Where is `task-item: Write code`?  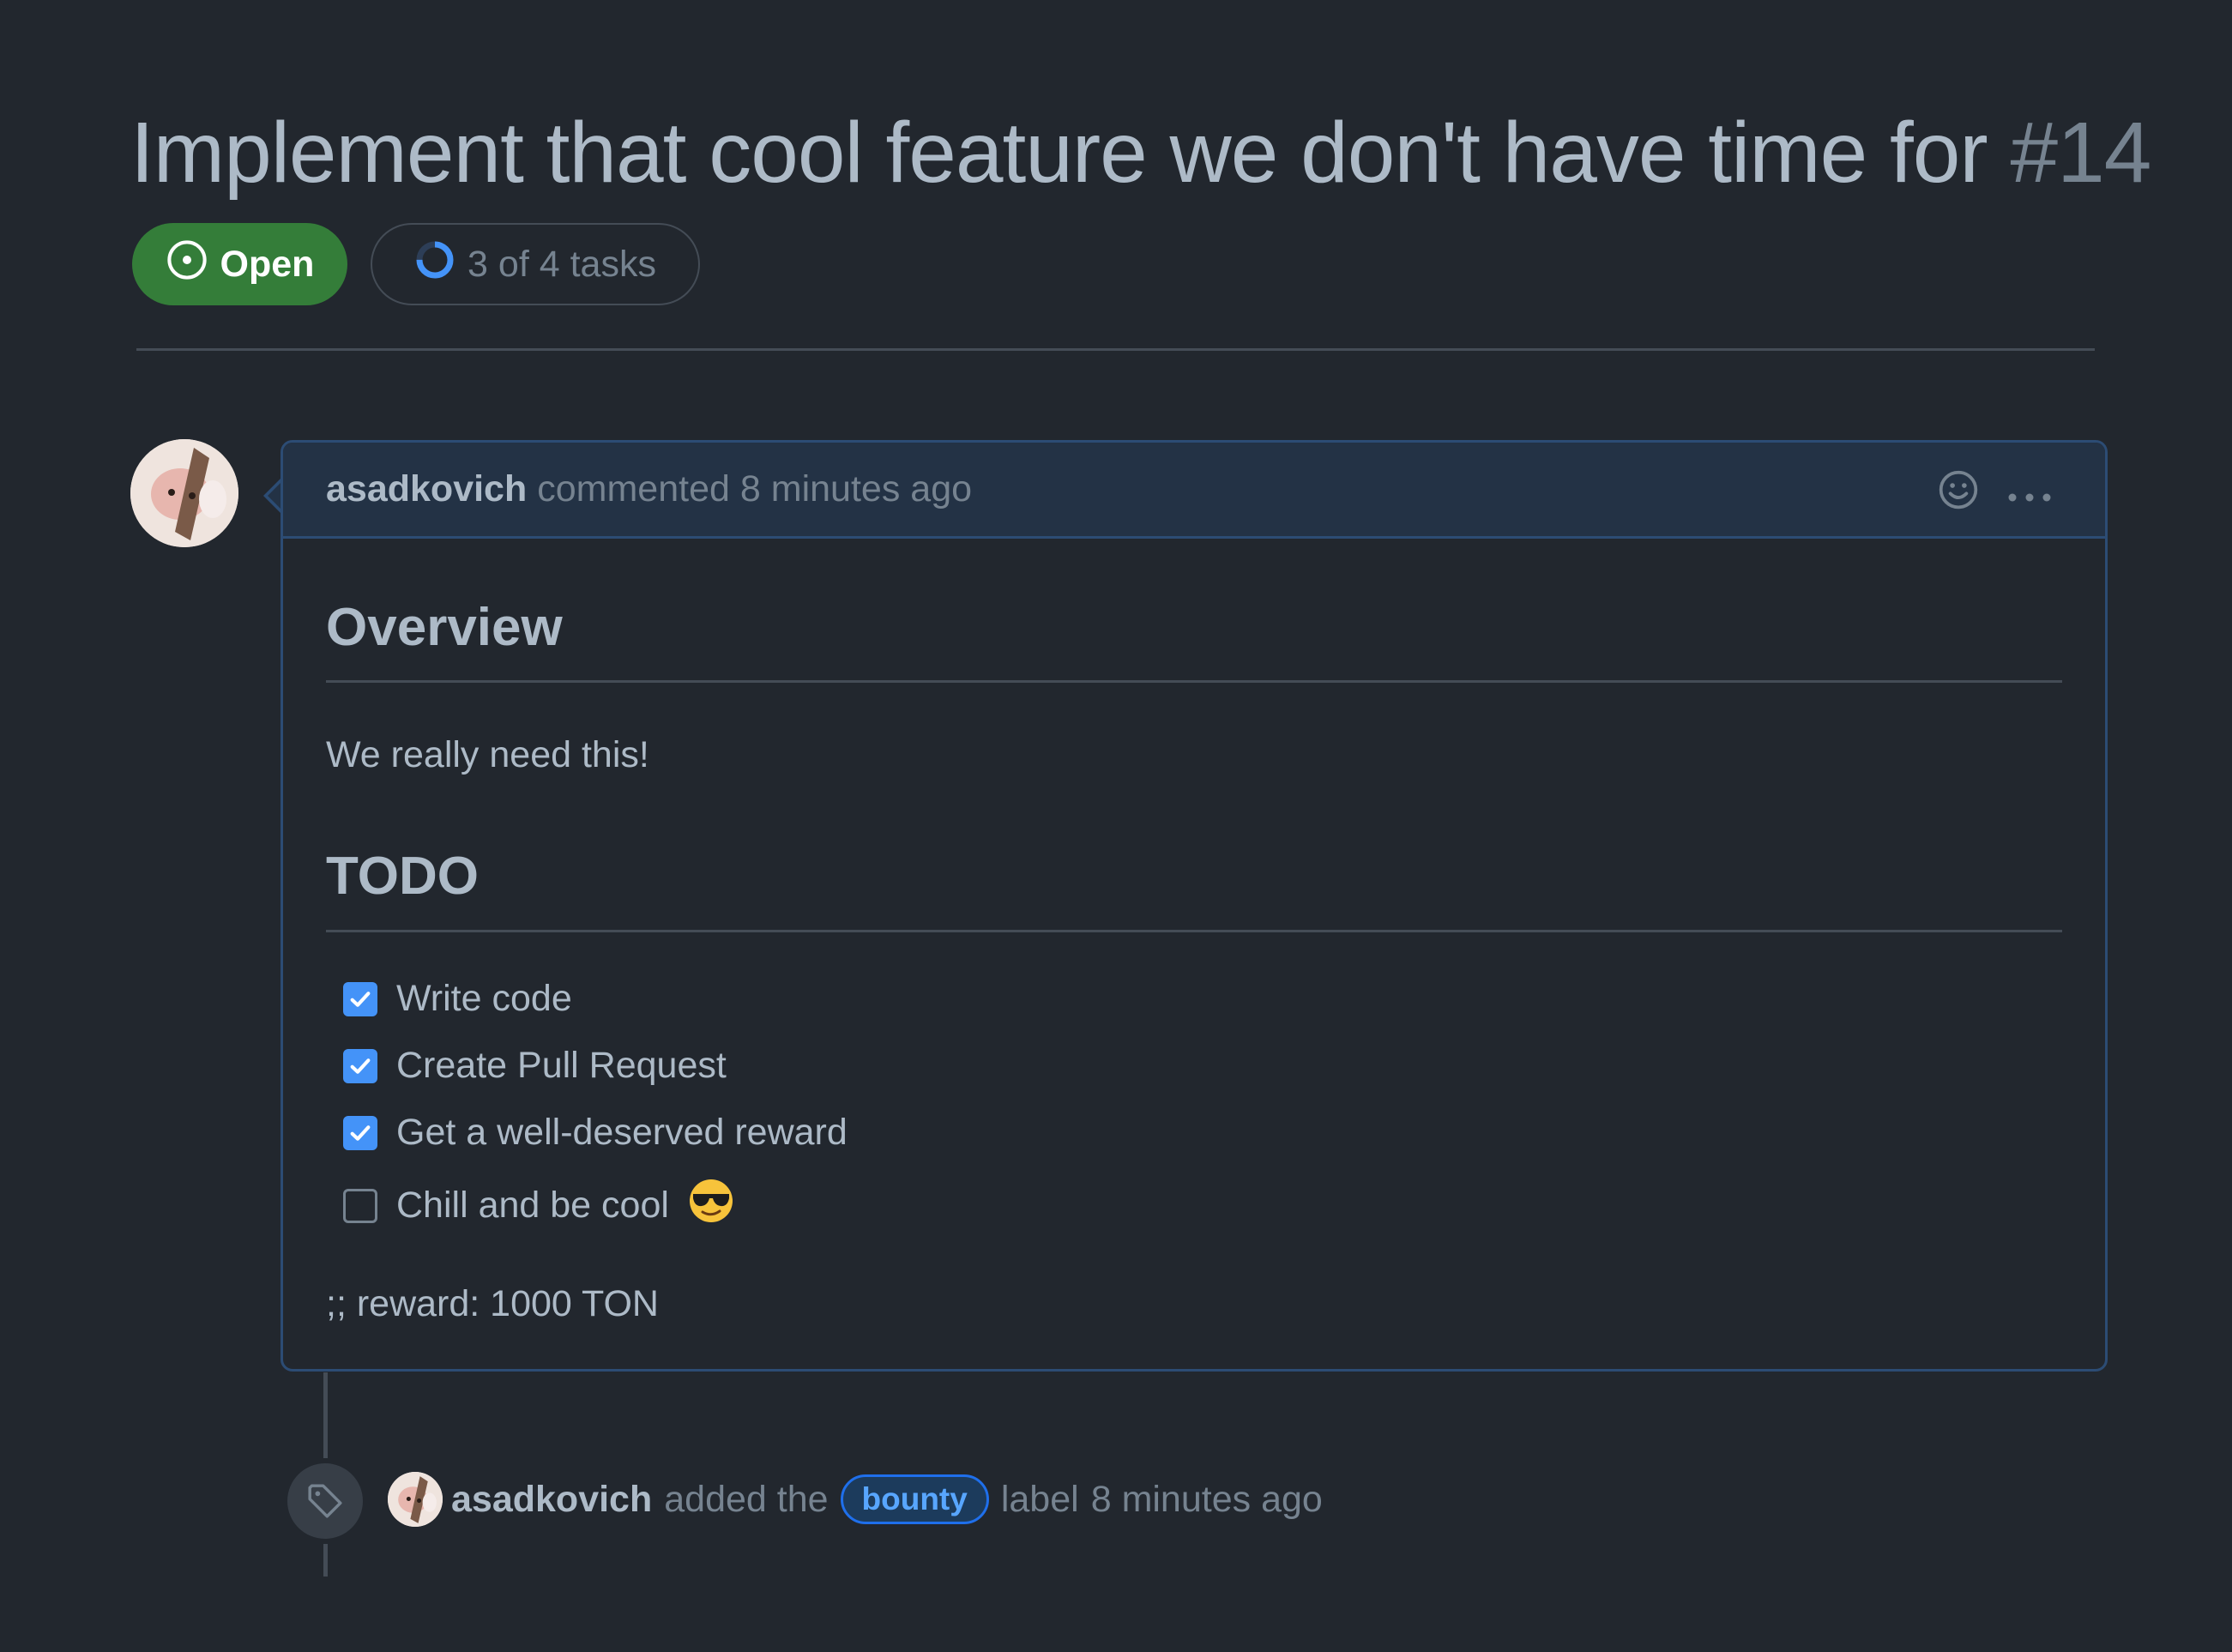
task-item: Write code is located at coordinates (457, 999).